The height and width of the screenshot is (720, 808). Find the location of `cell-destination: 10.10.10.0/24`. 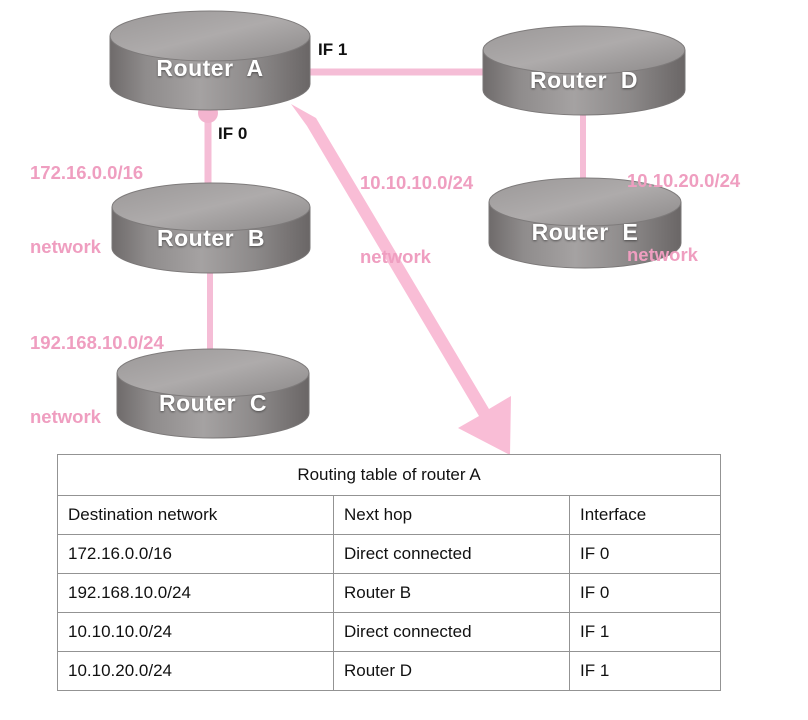

cell-destination: 10.10.10.0/24 is located at coordinates (195, 632).